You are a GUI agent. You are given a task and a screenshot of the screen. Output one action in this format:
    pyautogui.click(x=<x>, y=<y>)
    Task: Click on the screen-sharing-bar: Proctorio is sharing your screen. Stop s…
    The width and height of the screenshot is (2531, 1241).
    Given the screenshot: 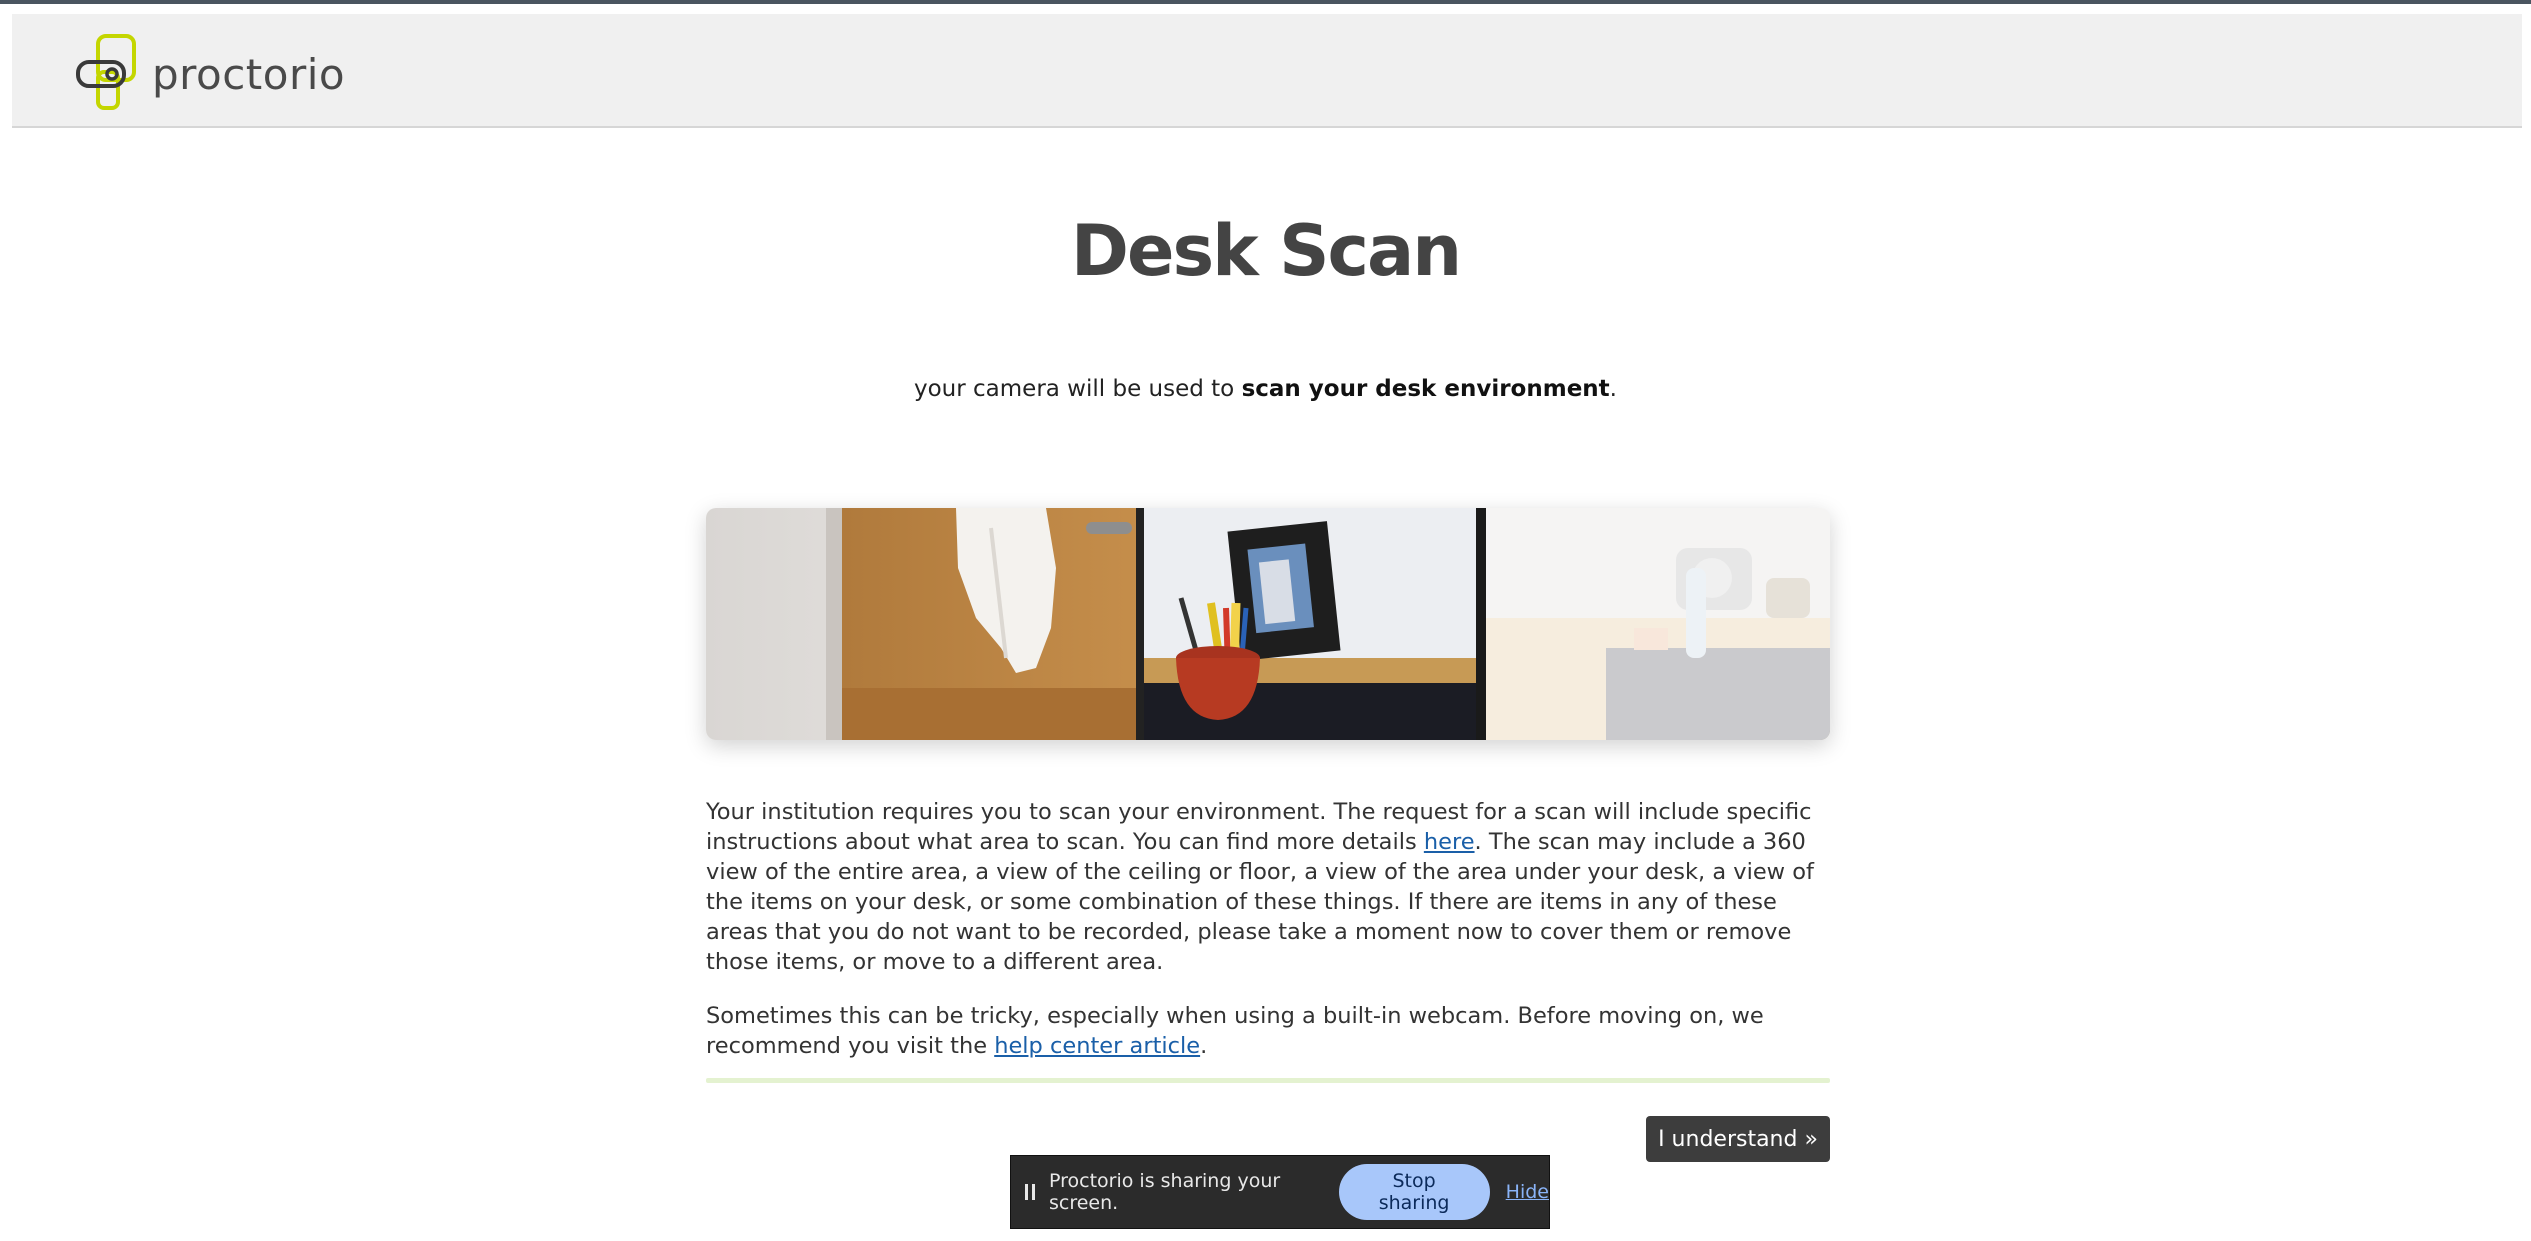 What is the action you would take?
    pyautogui.click(x=1280, y=1192)
    